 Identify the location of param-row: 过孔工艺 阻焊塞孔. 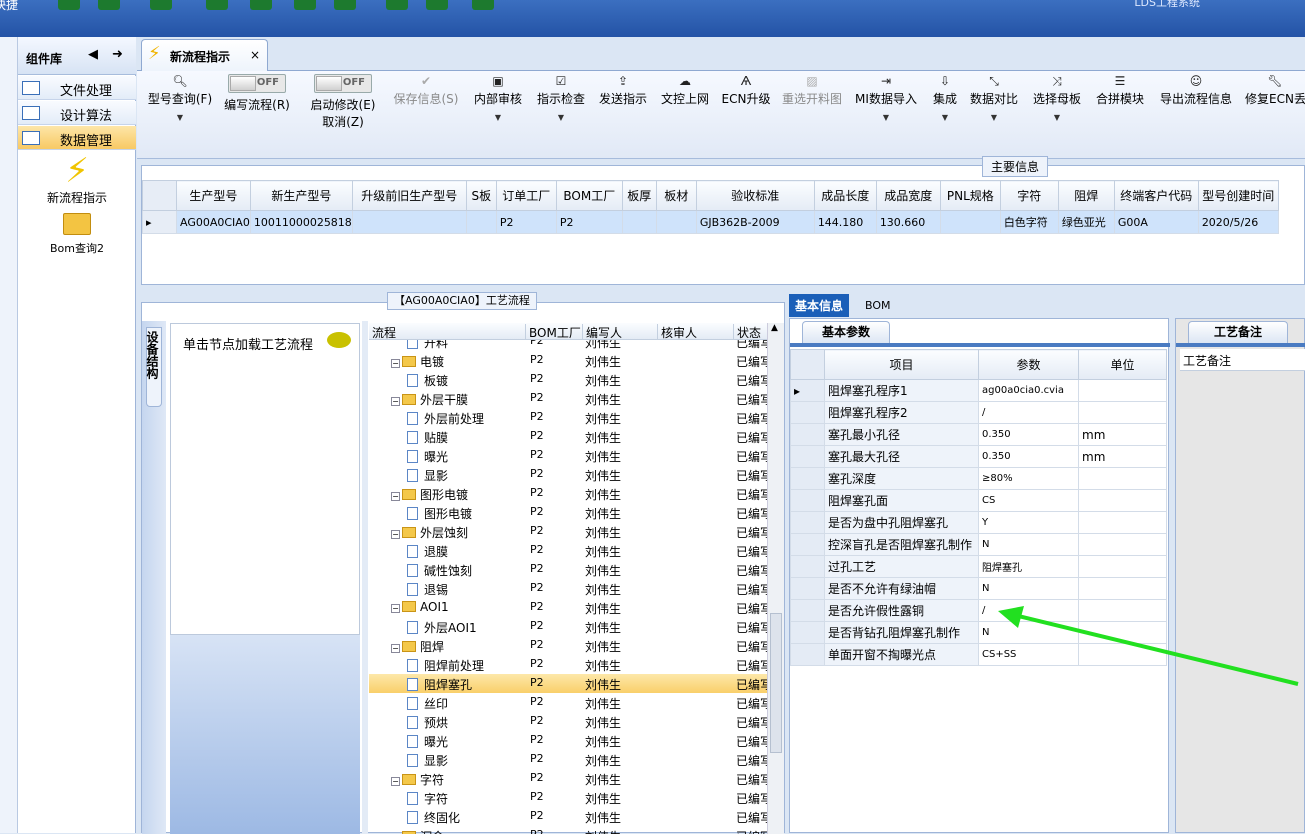
(978, 566).